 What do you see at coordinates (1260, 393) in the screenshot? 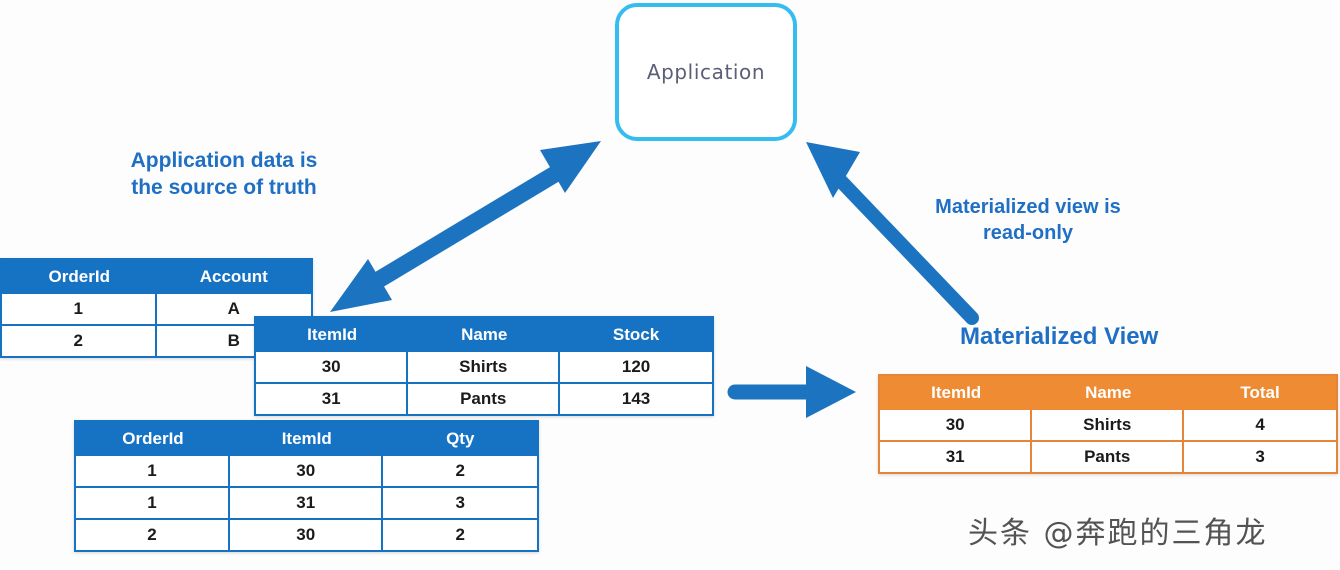
I see `table-materialized-view-header-cell: Total` at bounding box center [1260, 393].